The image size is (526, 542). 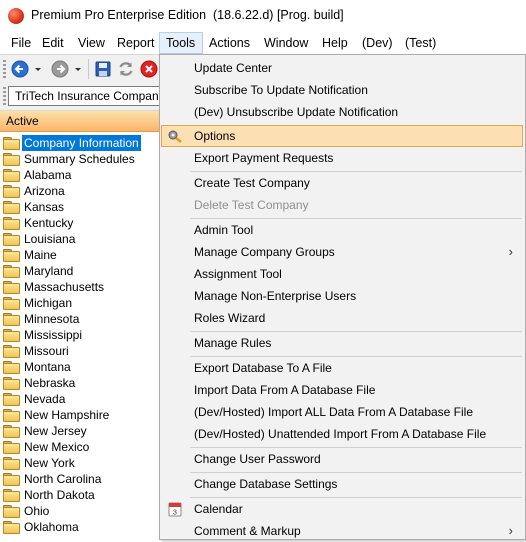 I want to click on menu-item-import-data: Import Data From A Database File, so click(x=342, y=390).